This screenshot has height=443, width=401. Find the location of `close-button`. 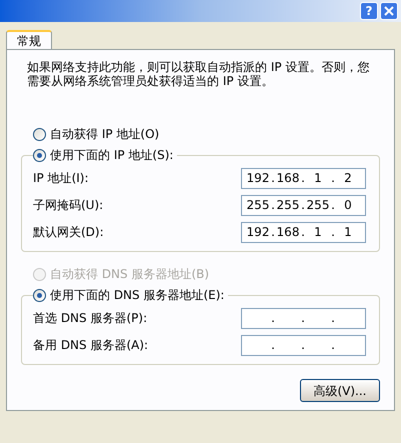

close-button is located at coordinates (389, 11).